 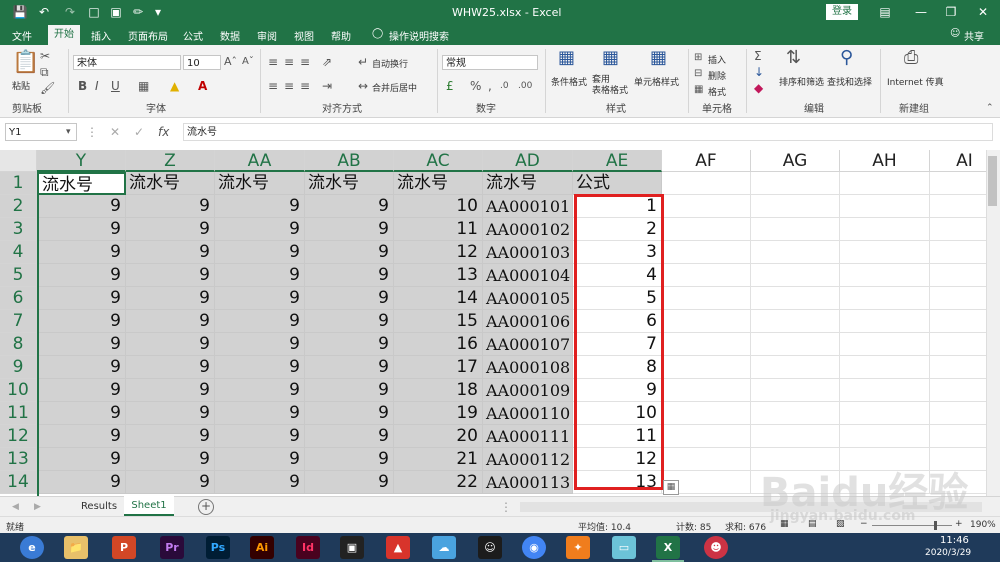 I want to click on column-header-af: AF, so click(x=706, y=161).